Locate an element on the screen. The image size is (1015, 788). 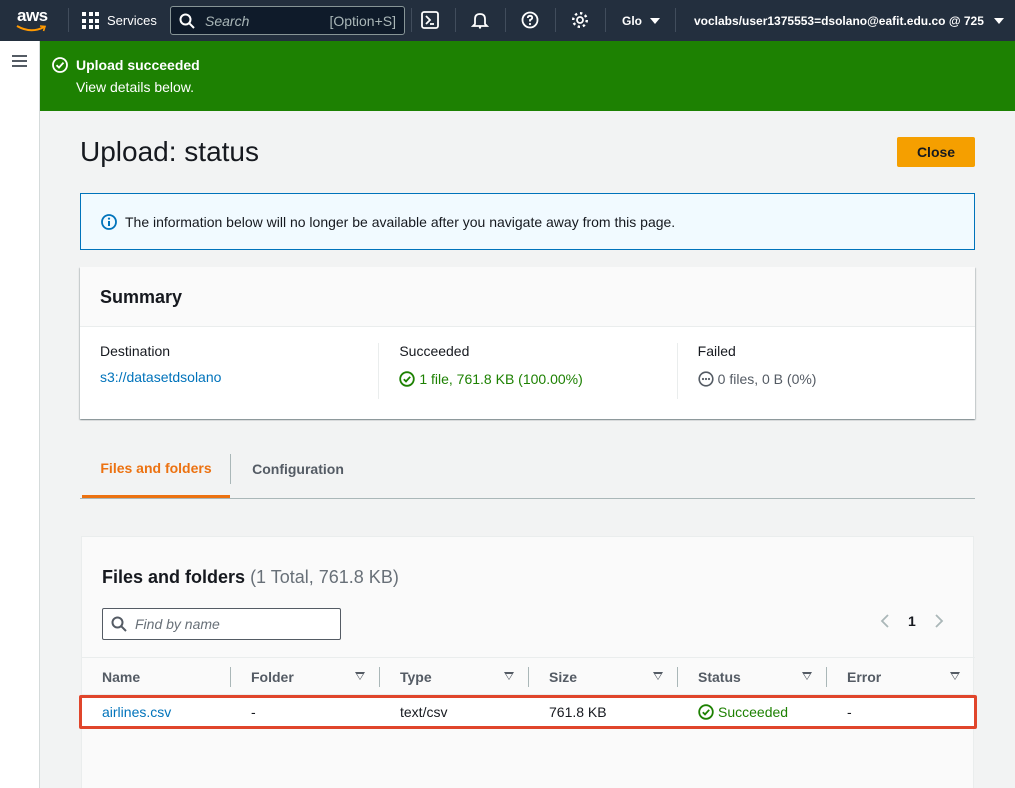
search-placeholder: Search is located at coordinates (227, 20).